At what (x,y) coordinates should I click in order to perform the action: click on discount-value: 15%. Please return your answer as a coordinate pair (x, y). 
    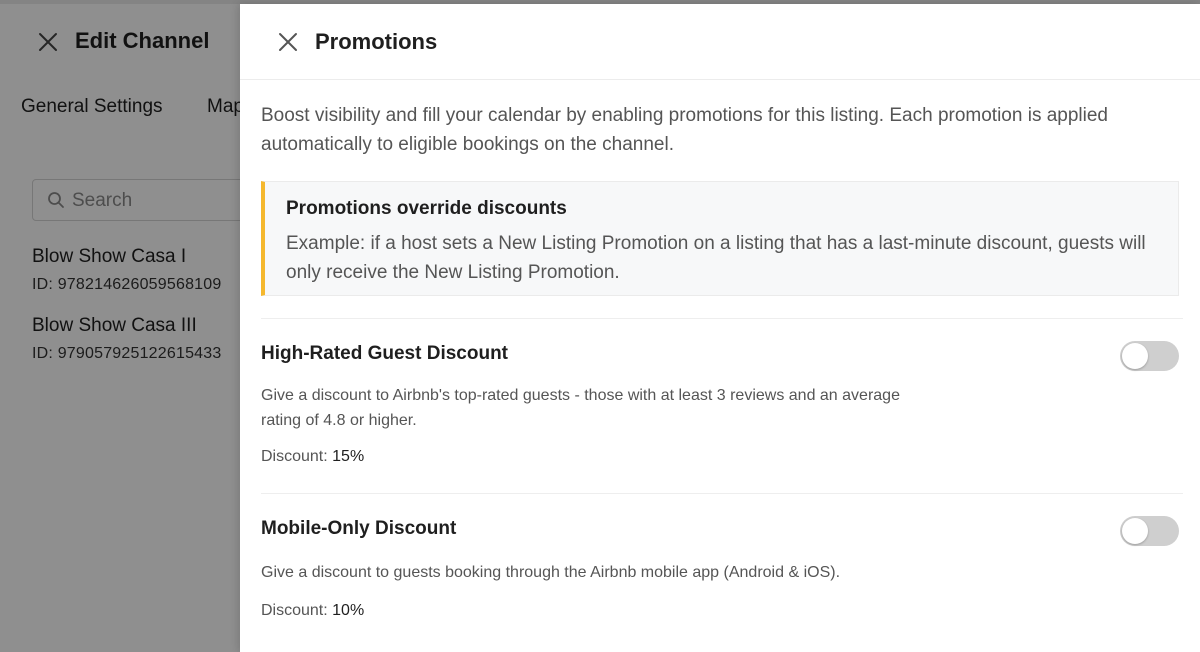
    Looking at the image, I should click on (348, 456).